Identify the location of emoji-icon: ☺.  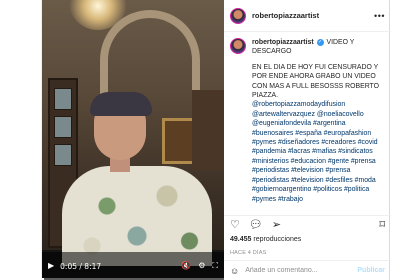
(234, 271).